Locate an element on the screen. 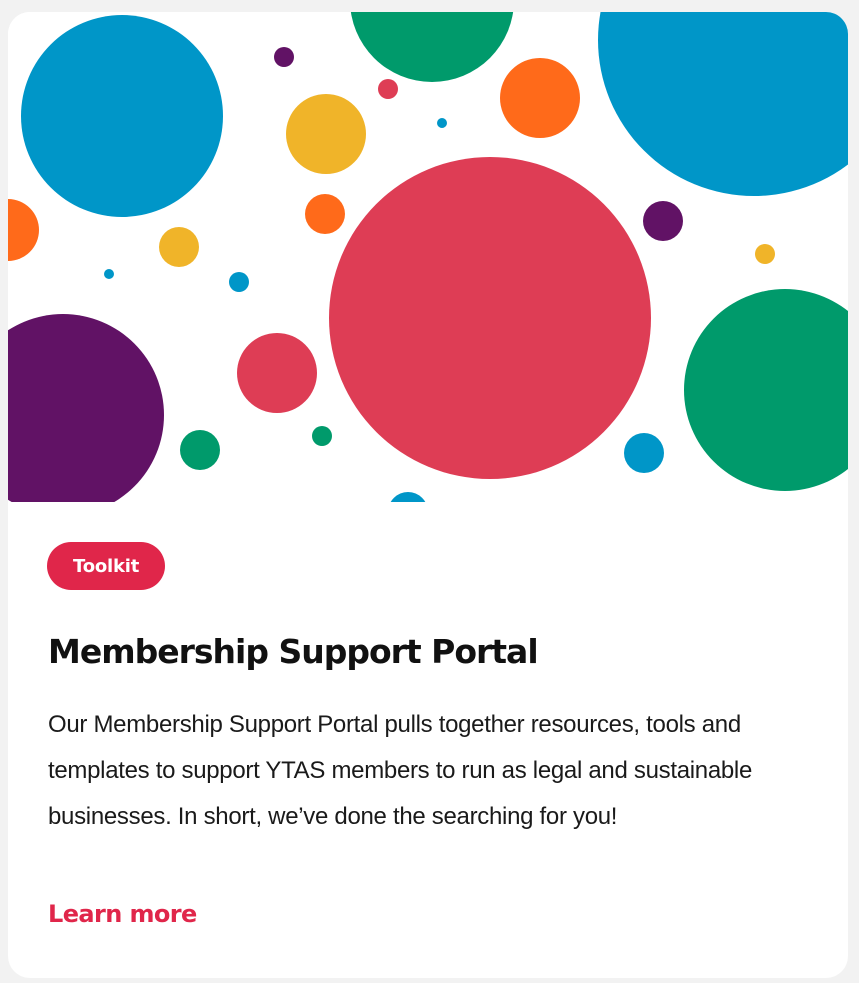  card-title: Membership Support Portal is located at coordinates (293, 651).